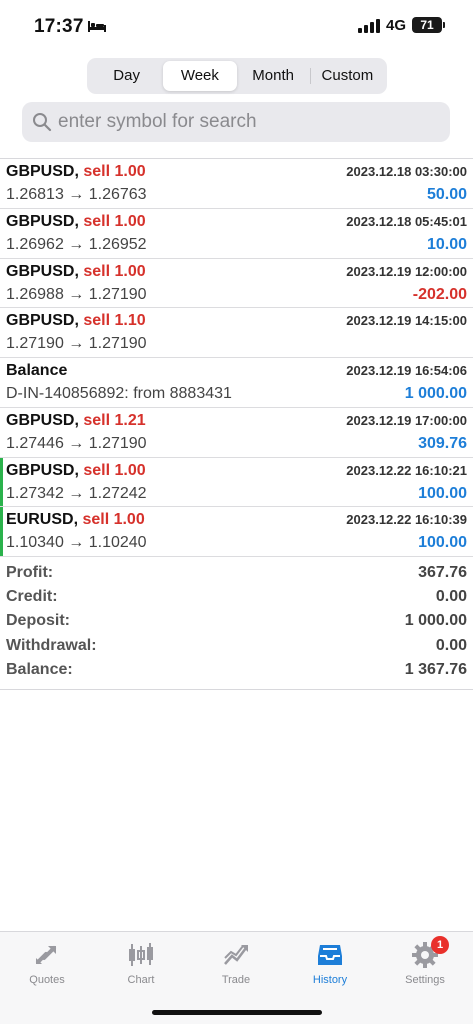 The image size is (473, 1024). What do you see at coordinates (47, 980) in the screenshot?
I see `tab-label: Quotes` at bounding box center [47, 980].